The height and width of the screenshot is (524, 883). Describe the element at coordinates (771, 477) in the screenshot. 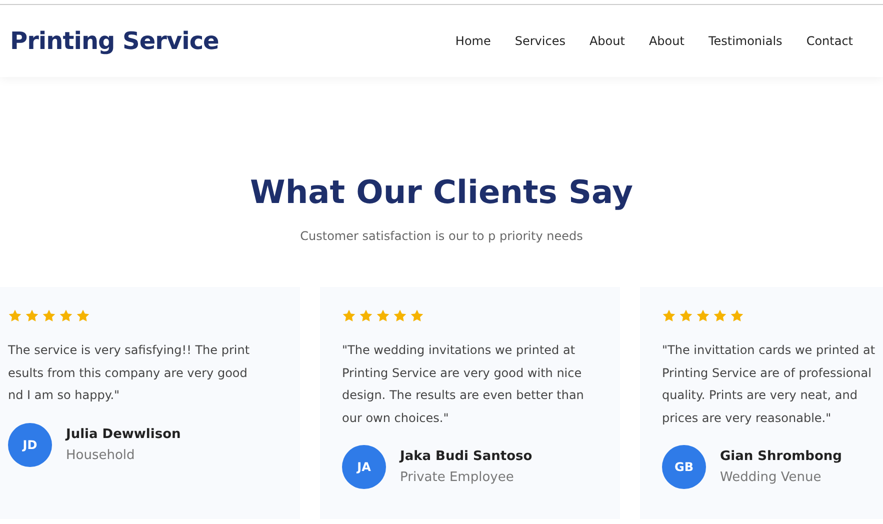

I see `client-role: Wedding Venue` at that location.